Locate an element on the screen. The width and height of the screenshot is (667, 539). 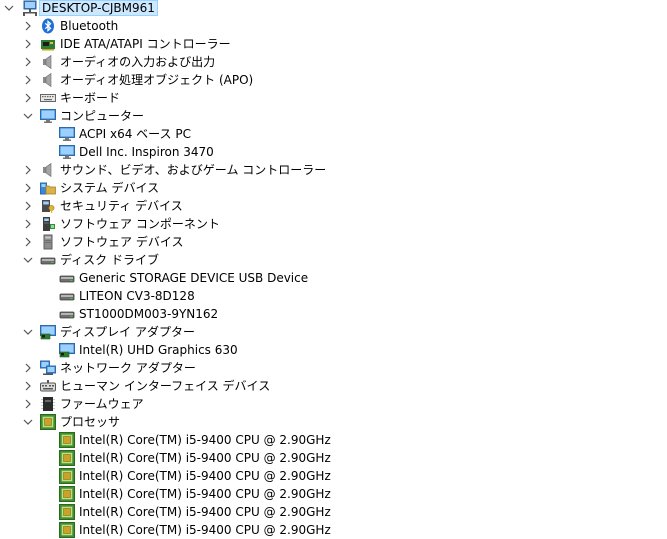
category-row: ファームウェア is located at coordinates (333, 404).